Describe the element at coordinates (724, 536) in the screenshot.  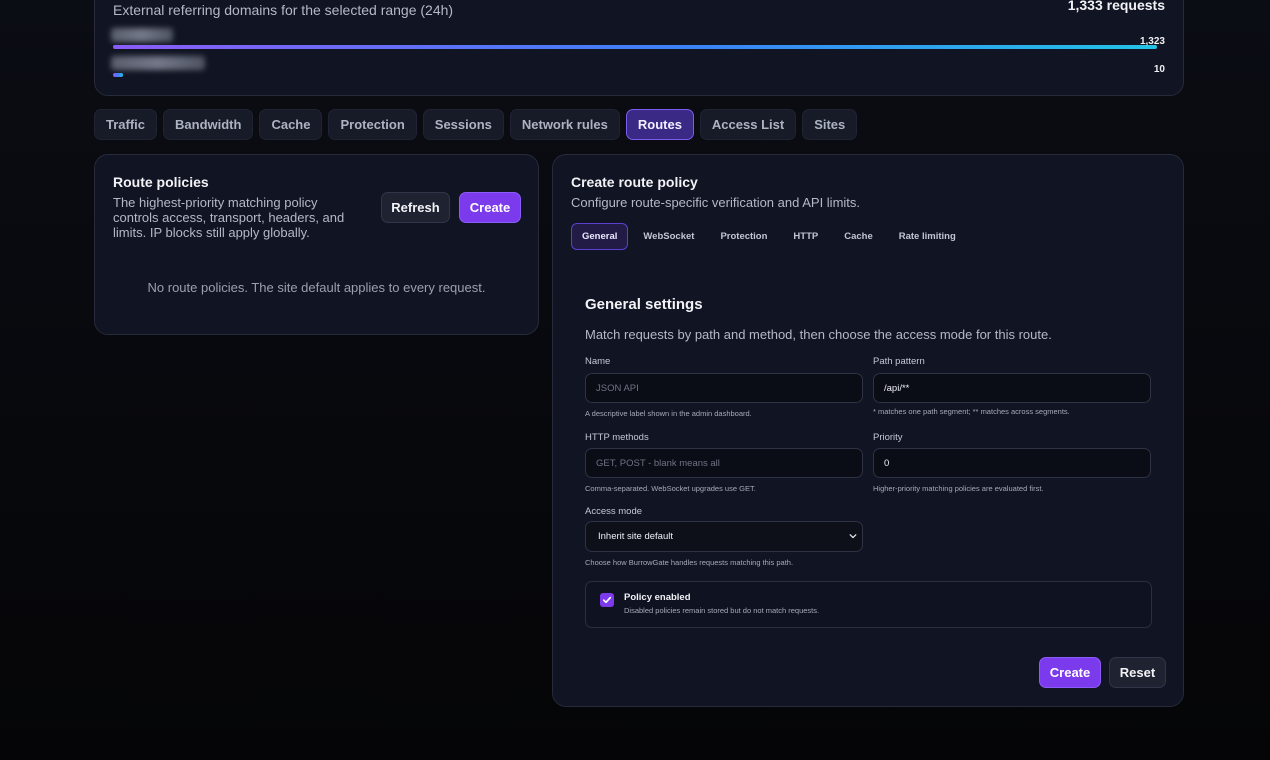
I see `access-mode-select: Inherit site default` at that location.